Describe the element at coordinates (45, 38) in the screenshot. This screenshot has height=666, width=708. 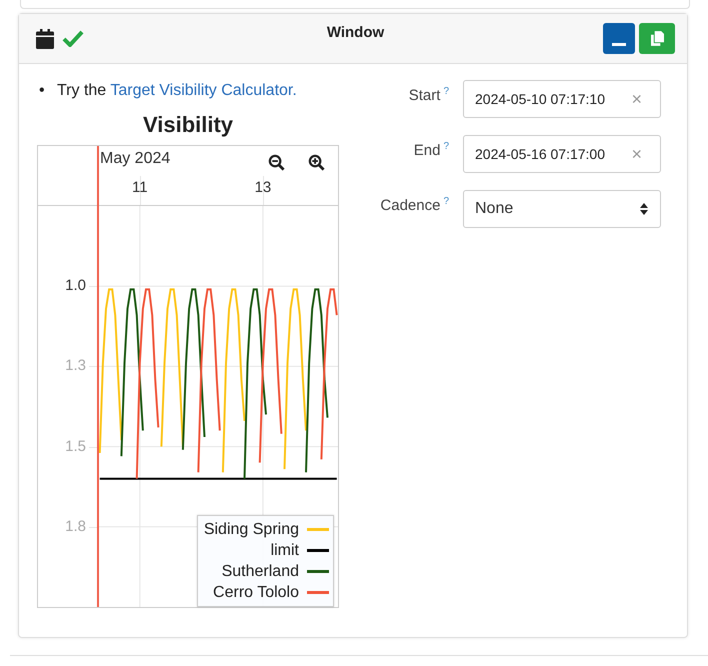
I see `calendar-icon` at that location.